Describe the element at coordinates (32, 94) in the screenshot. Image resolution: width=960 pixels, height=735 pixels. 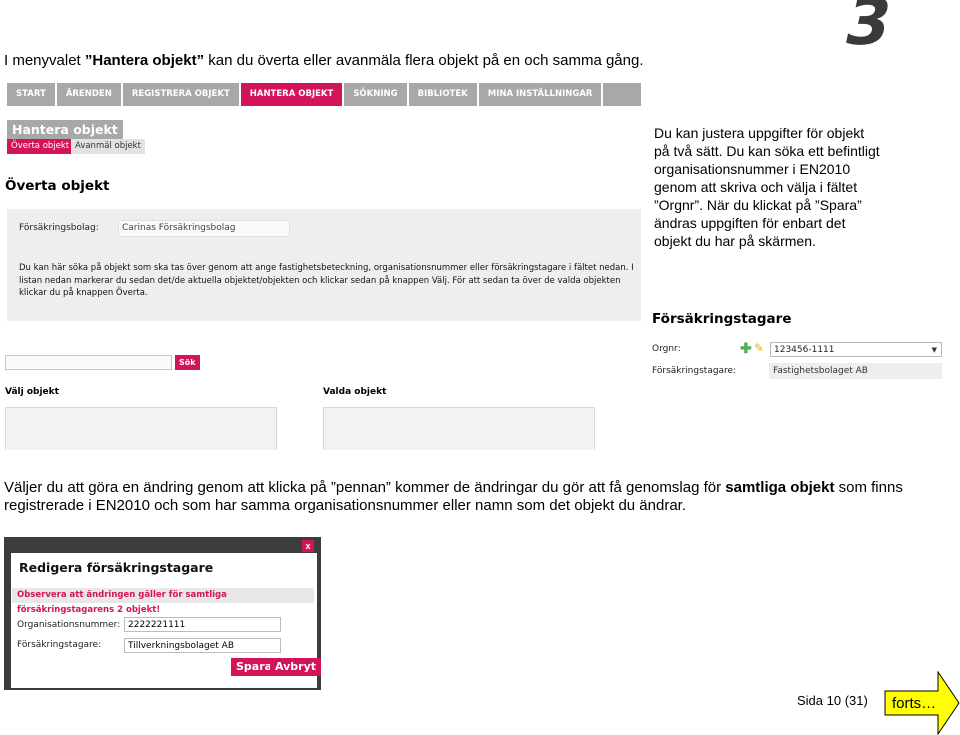
I see `nav-item-start: START` at that location.